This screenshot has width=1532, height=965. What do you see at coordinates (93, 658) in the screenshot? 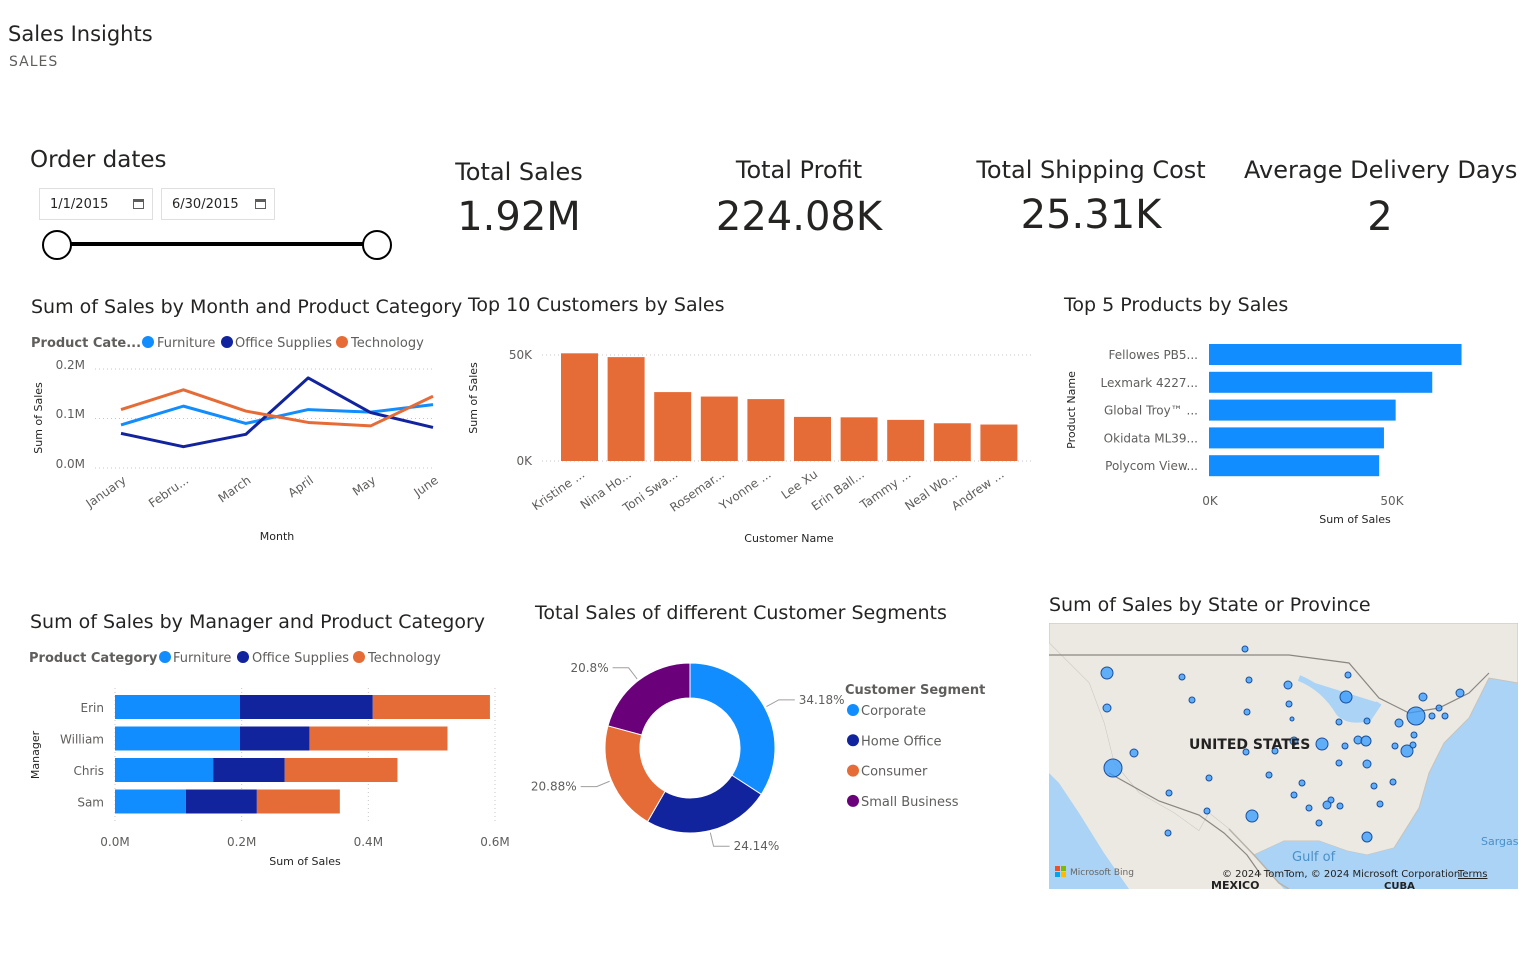
I see `legend-title: Product Category` at bounding box center [93, 658].